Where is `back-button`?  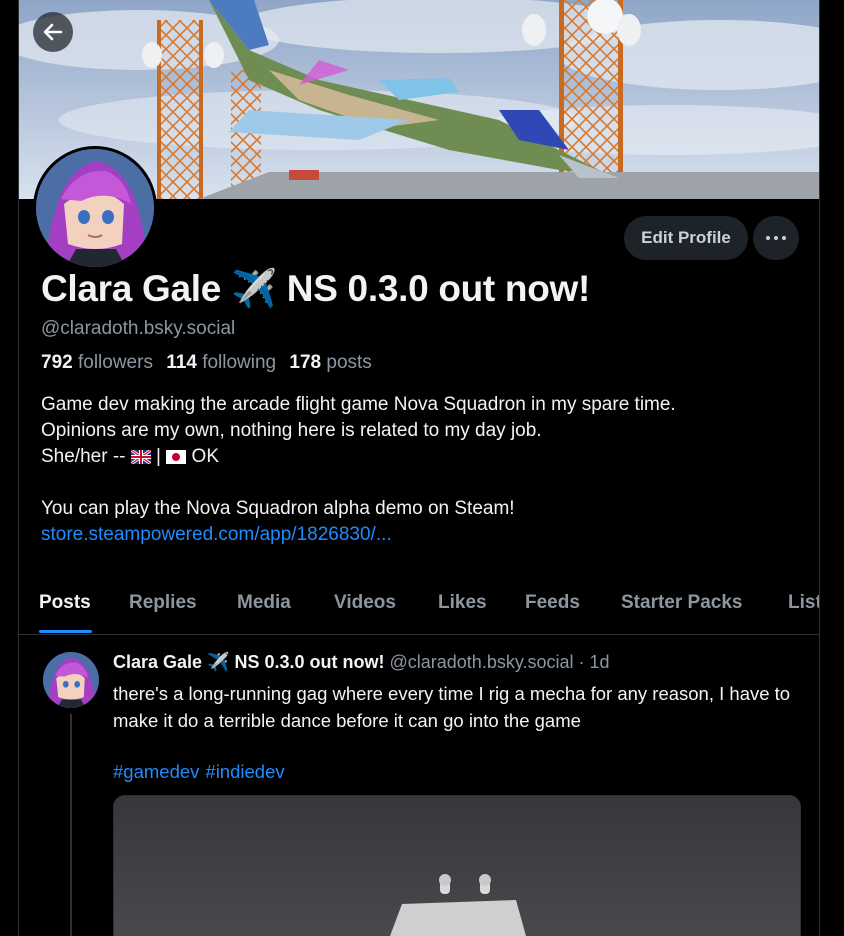 back-button is located at coordinates (53, 32).